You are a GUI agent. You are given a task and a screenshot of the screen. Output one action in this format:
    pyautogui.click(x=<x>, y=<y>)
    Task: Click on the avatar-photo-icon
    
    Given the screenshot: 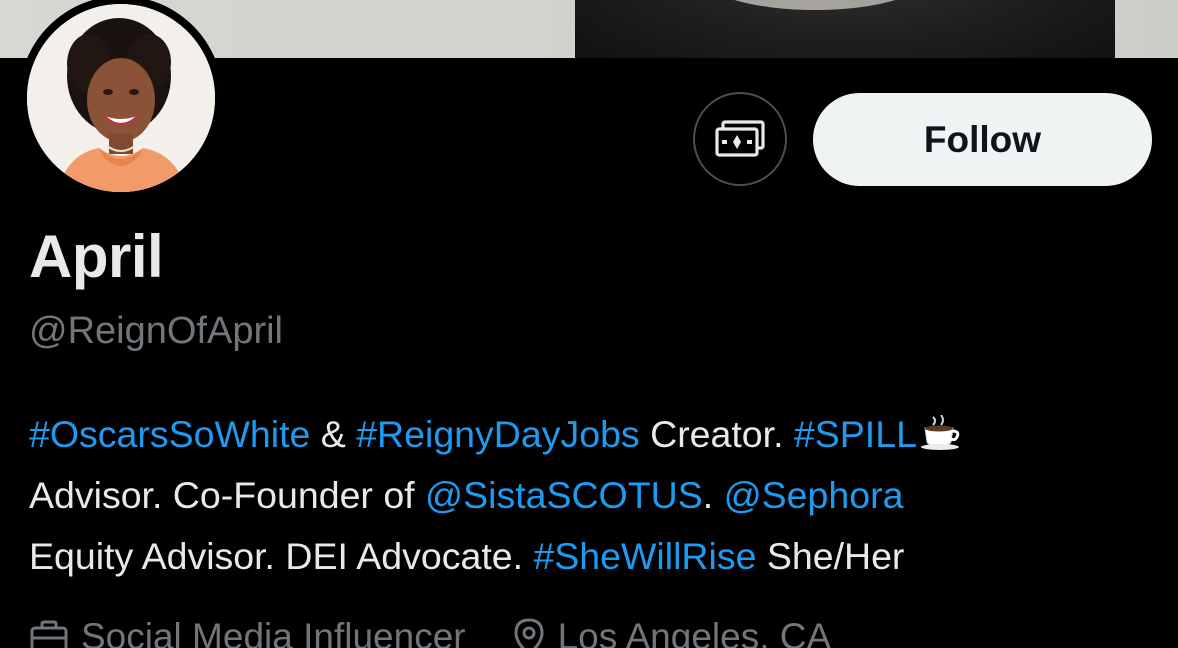 What is the action you would take?
    pyautogui.click(x=121, y=98)
    